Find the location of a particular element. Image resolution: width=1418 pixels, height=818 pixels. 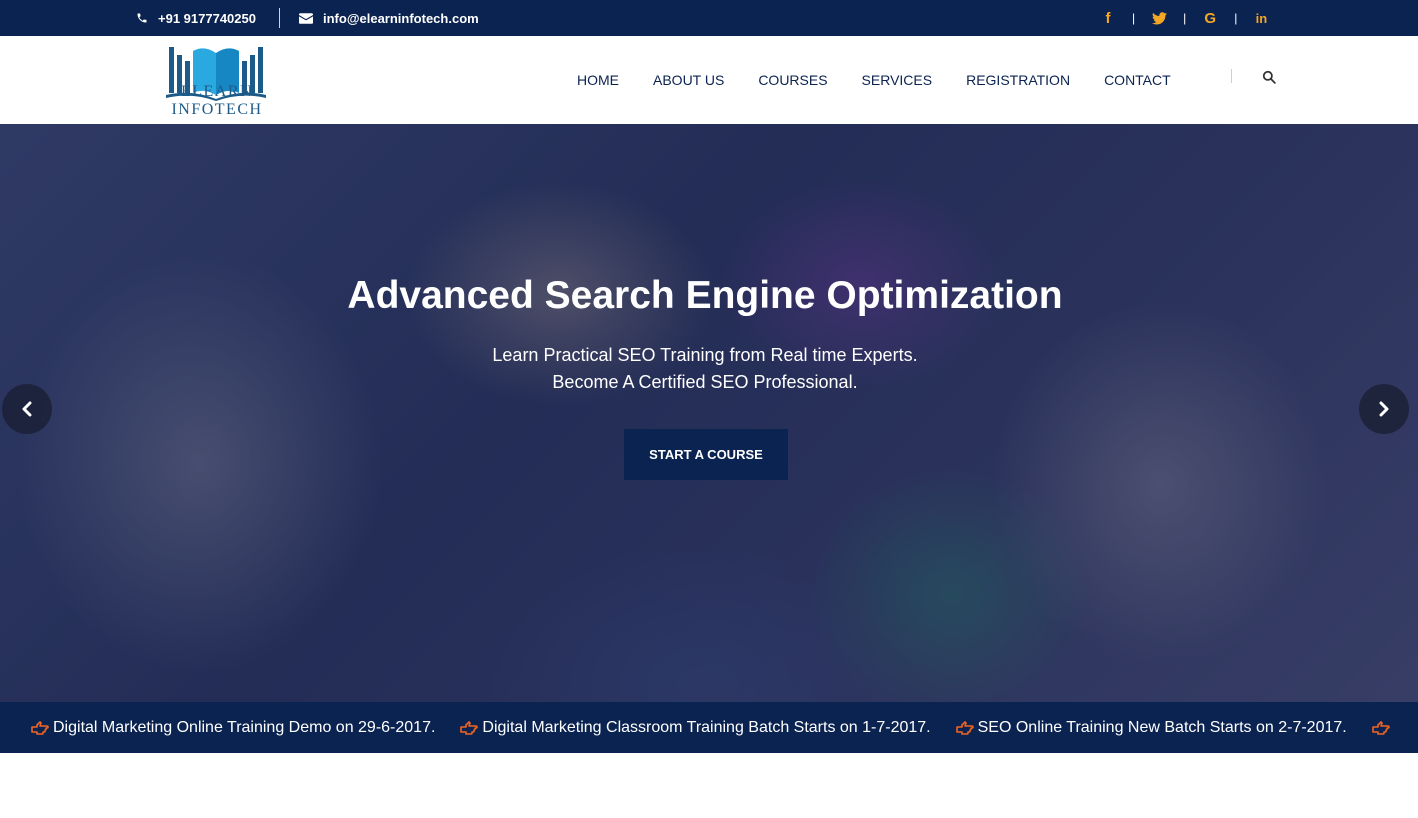

slider-prev-button is located at coordinates (27, 409).